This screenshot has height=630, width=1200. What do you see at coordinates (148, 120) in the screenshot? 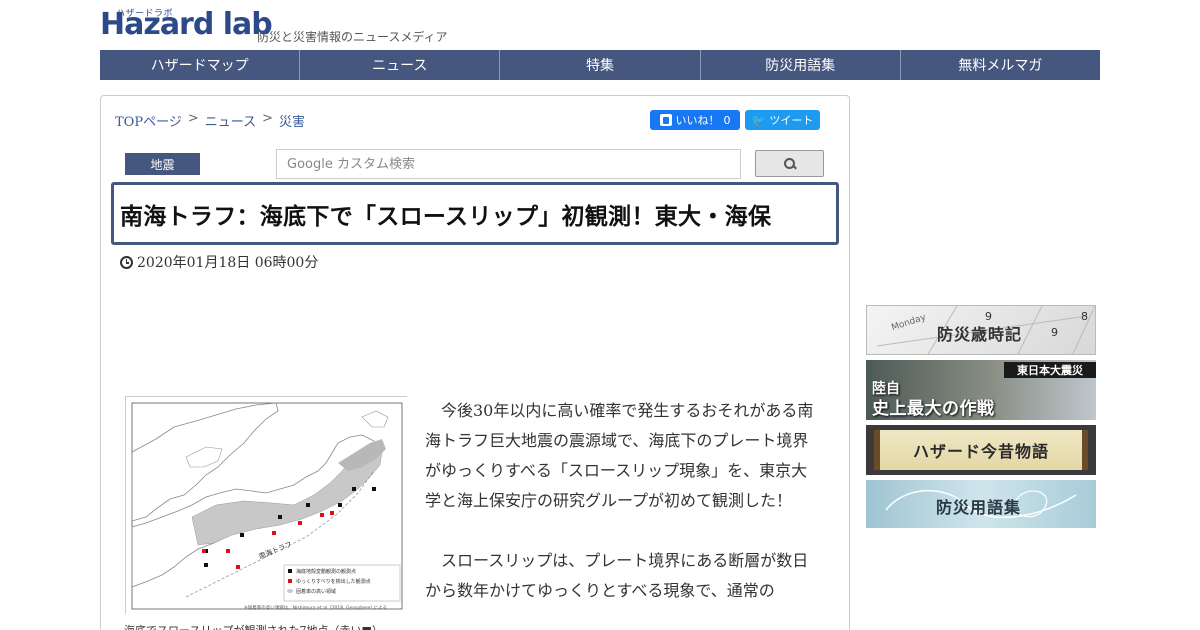
I see `breadcrumb-top: TOPページ` at bounding box center [148, 120].